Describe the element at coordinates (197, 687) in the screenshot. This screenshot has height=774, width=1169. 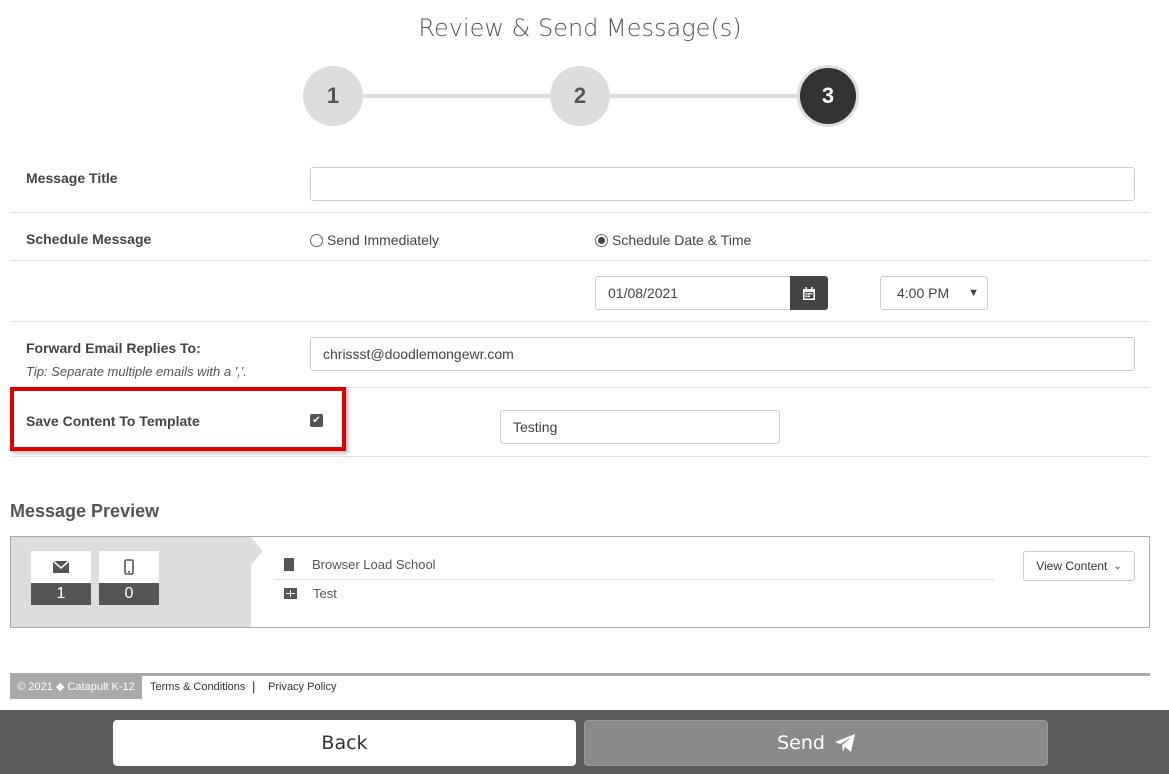
I see `terms-link: Terms & Conditions` at that location.